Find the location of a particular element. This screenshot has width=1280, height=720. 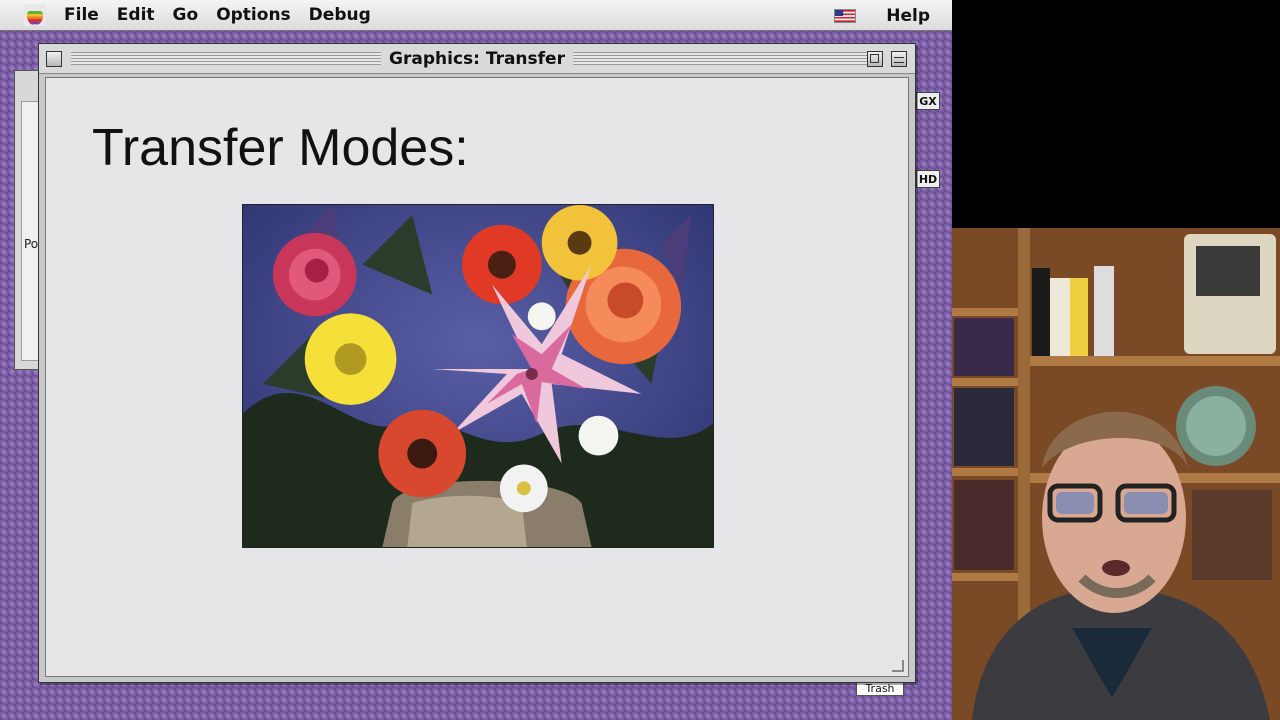

trash-icon-label: Trash is located at coordinates (880, 689).